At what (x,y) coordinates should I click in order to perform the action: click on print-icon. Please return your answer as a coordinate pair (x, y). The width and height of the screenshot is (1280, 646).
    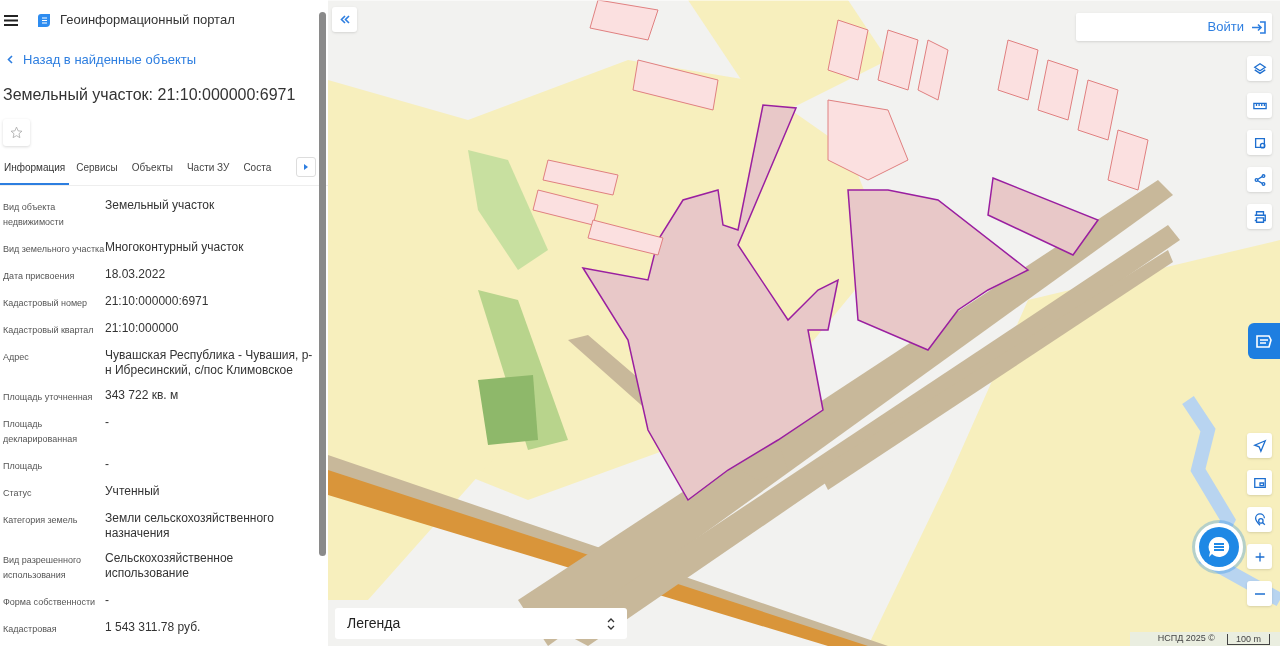
    Looking at the image, I should click on (1259, 216).